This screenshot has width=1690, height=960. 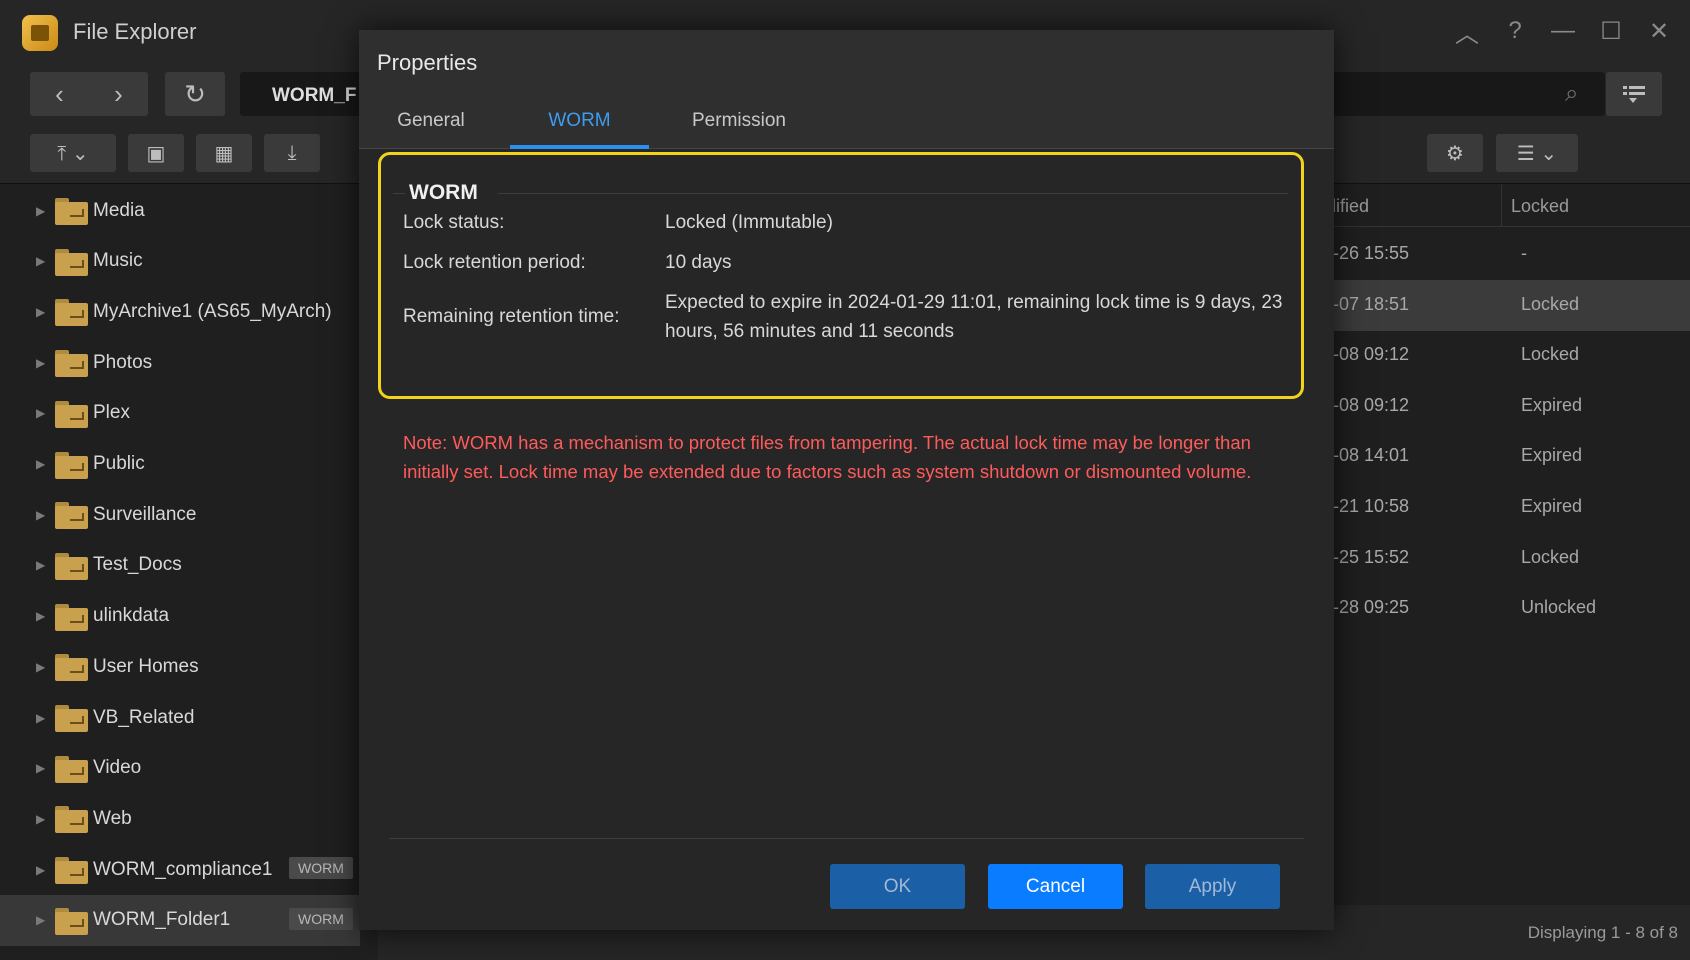 What do you see at coordinates (137, 565) in the screenshot?
I see `sidebar-item-label: Test_Docs` at bounding box center [137, 565].